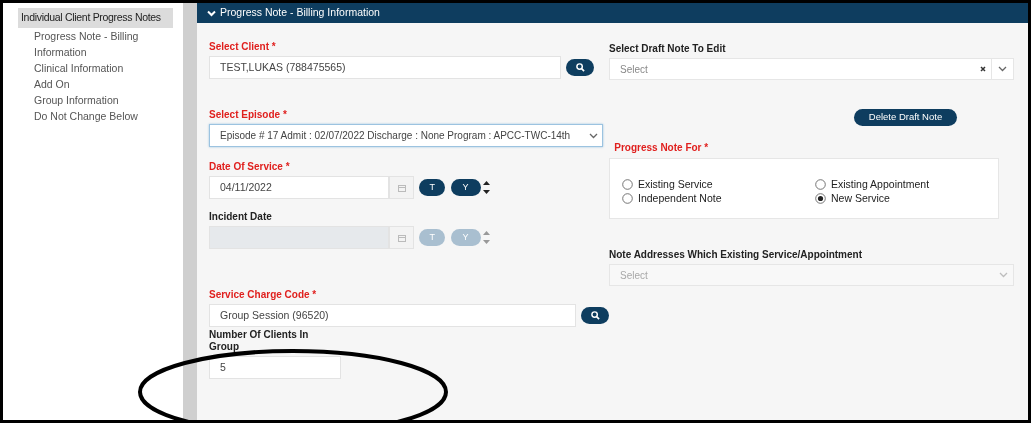 This screenshot has height=423, width=1031. Describe the element at coordinates (392, 315) in the screenshot. I see `input-field: Group Session (96520)` at that location.